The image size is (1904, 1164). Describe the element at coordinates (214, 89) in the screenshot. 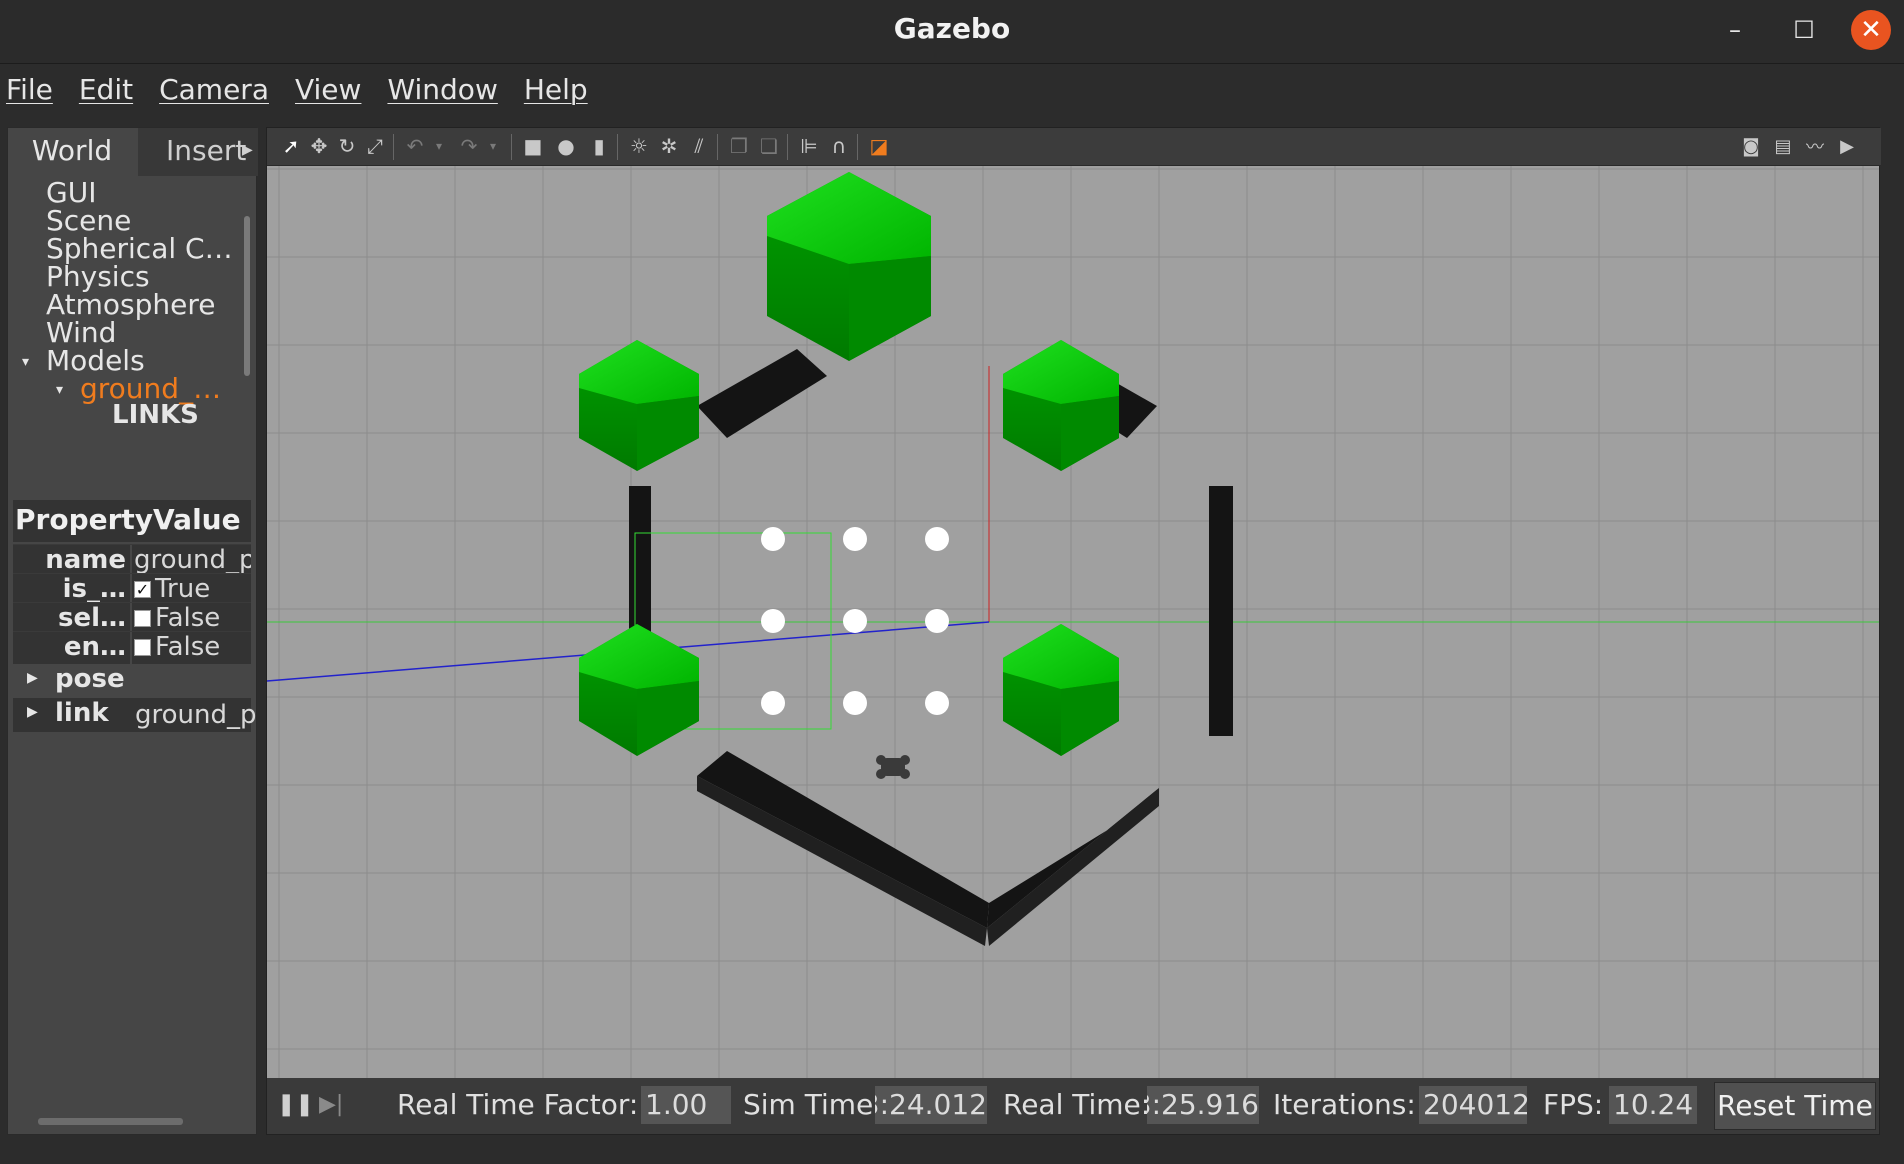

I see `menu-camera: Camera` at that location.